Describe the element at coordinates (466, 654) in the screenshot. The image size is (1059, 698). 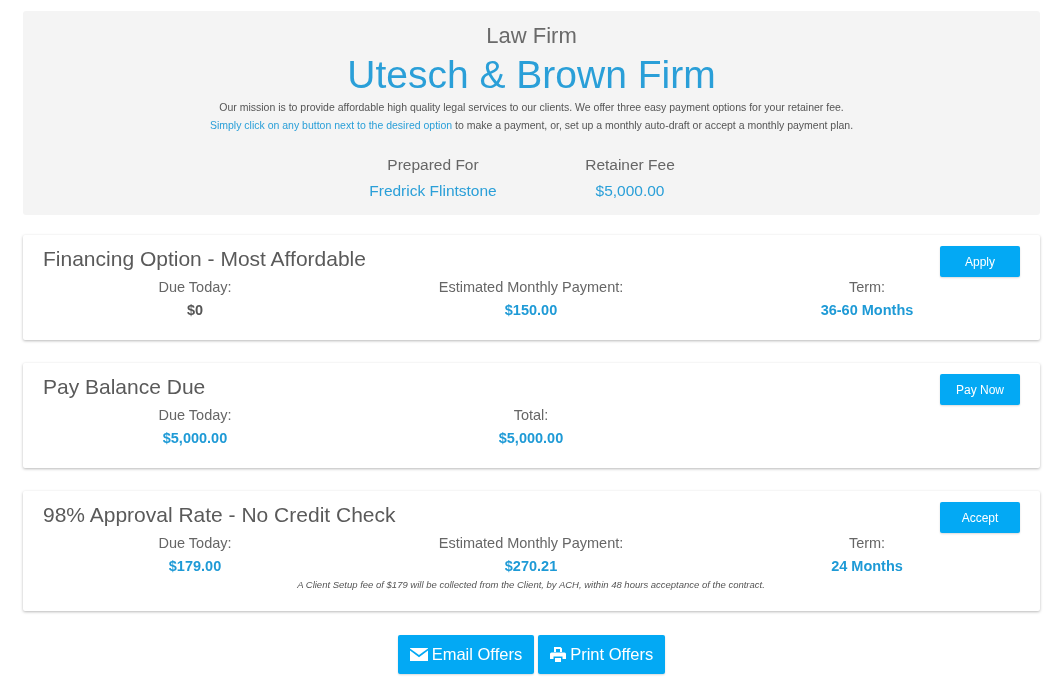
I see `action-button: Email Offers` at that location.